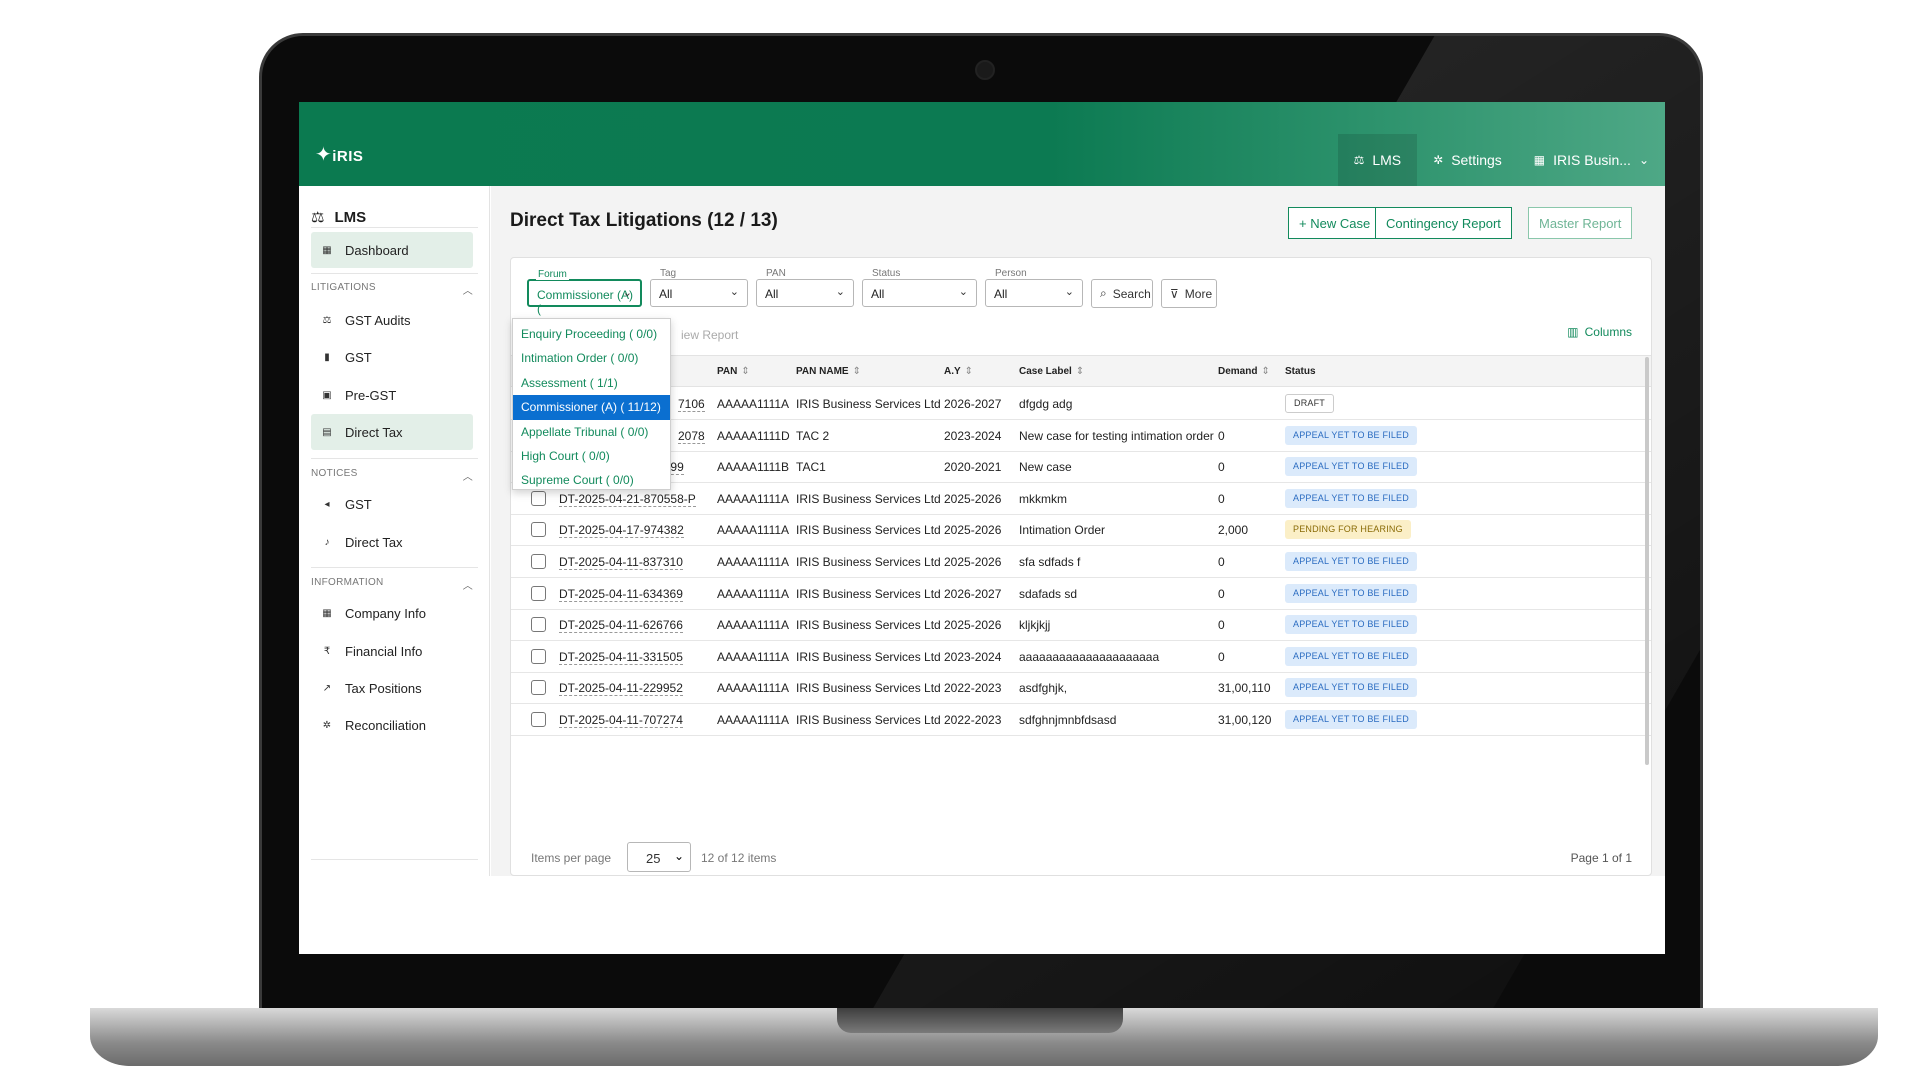 This screenshot has height=1080, width=1920. Describe the element at coordinates (1591, 160) in the screenshot. I see `nav-tab-company: ▦ IRIS Busin... ⌄` at that location.